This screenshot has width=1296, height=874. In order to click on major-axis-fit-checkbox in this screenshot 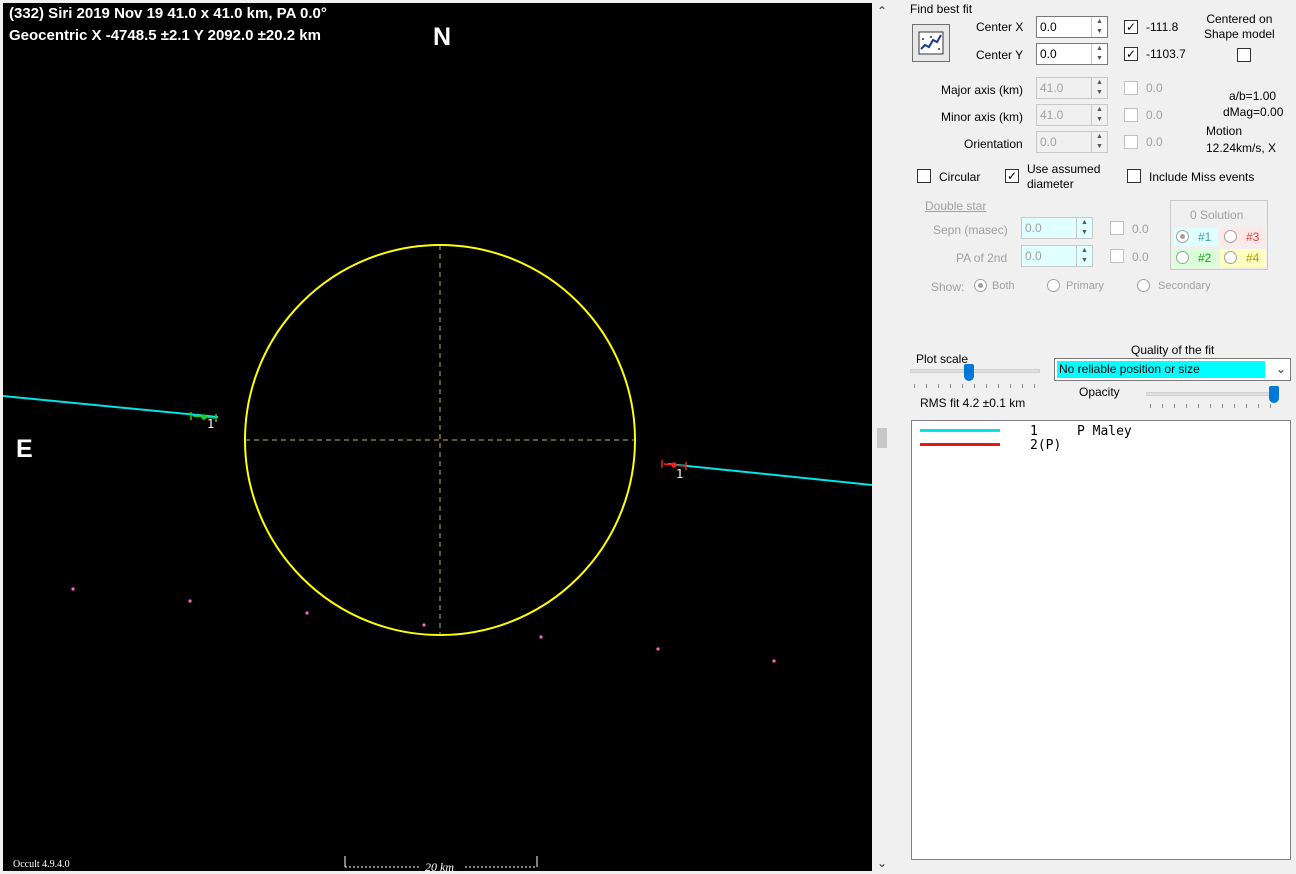, I will do `click(1131, 88)`.